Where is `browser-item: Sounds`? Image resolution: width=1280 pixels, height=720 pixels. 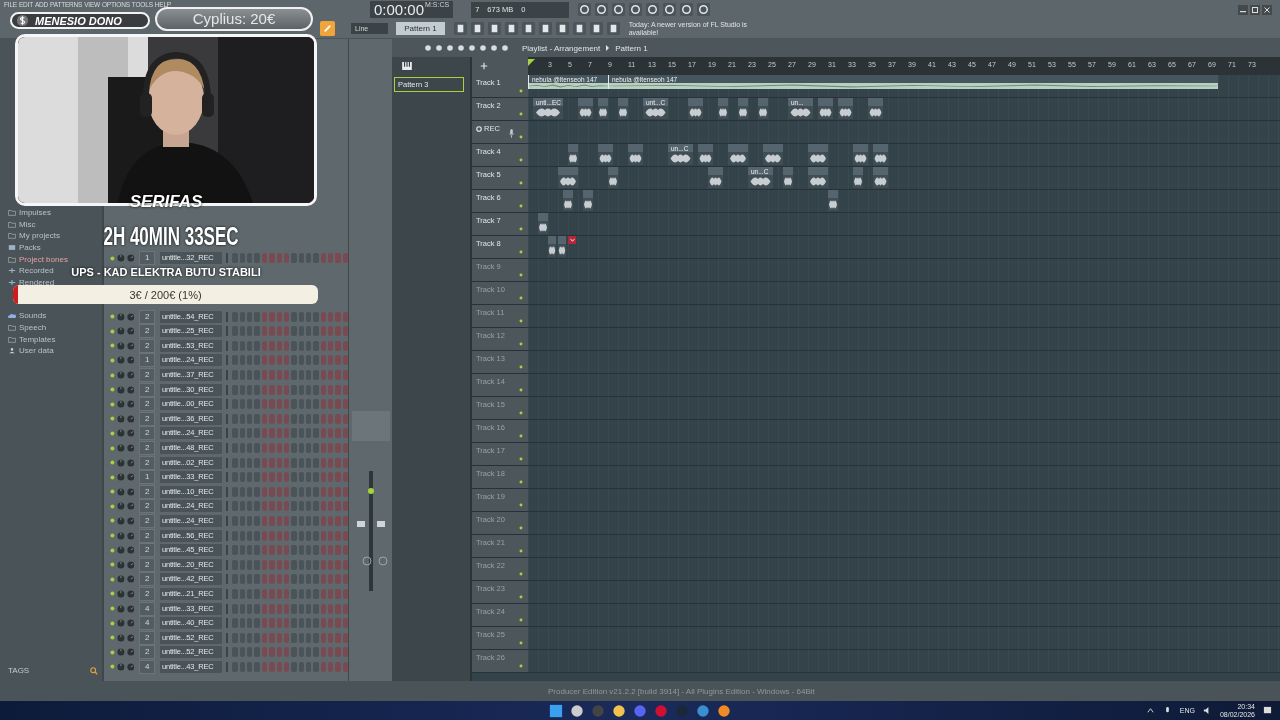
browser-item: Sounds is located at coordinates (33, 316).